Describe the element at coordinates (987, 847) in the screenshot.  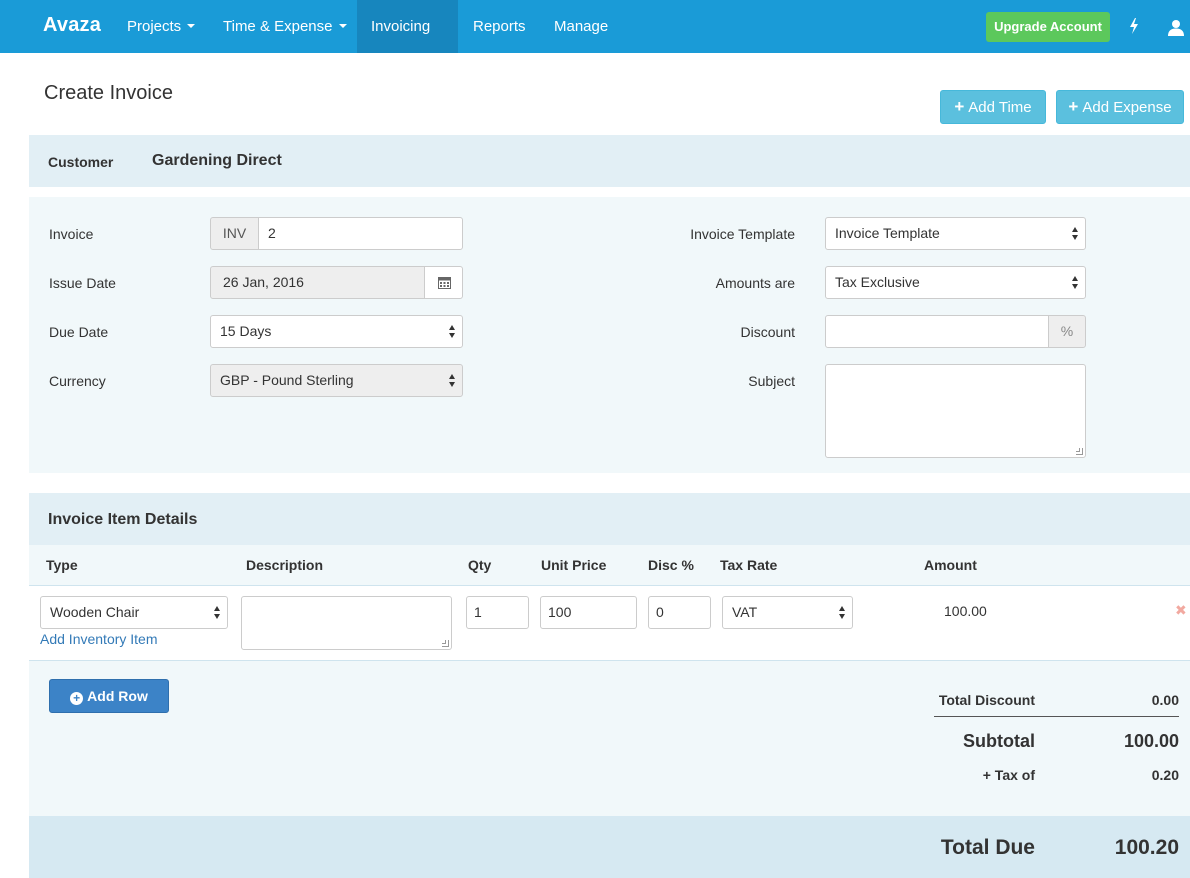
I see `total-due-label: Total Due` at that location.